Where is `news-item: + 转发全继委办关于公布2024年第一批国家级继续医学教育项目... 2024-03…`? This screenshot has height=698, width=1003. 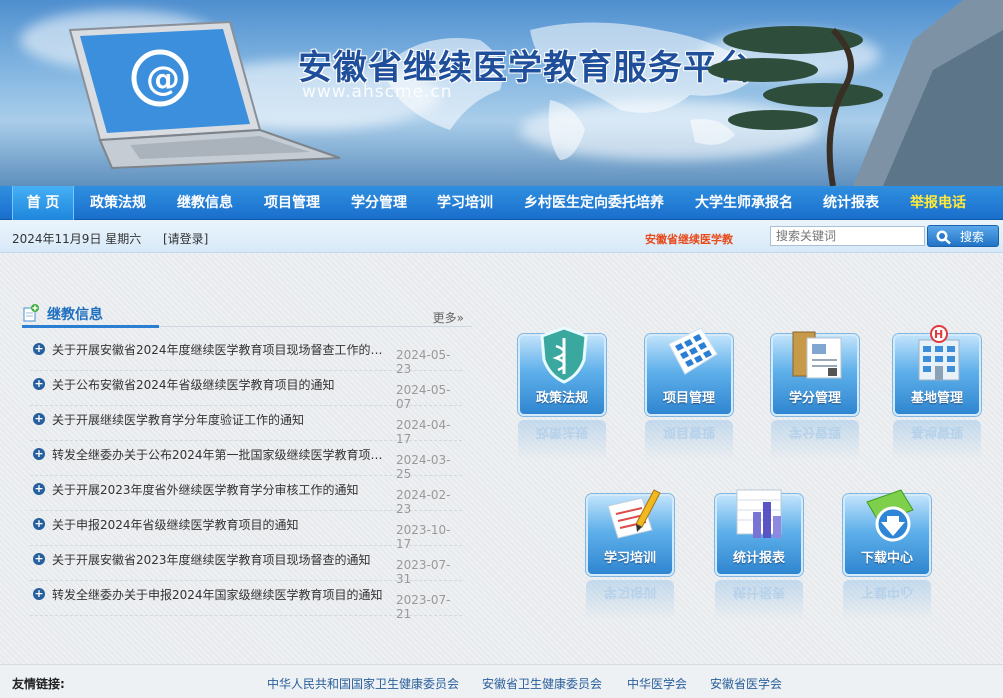 news-item: + 转发全继委办关于公布2024年第一批国家级继续医学教育项目... 2024-03… is located at coordinates (246, 461).